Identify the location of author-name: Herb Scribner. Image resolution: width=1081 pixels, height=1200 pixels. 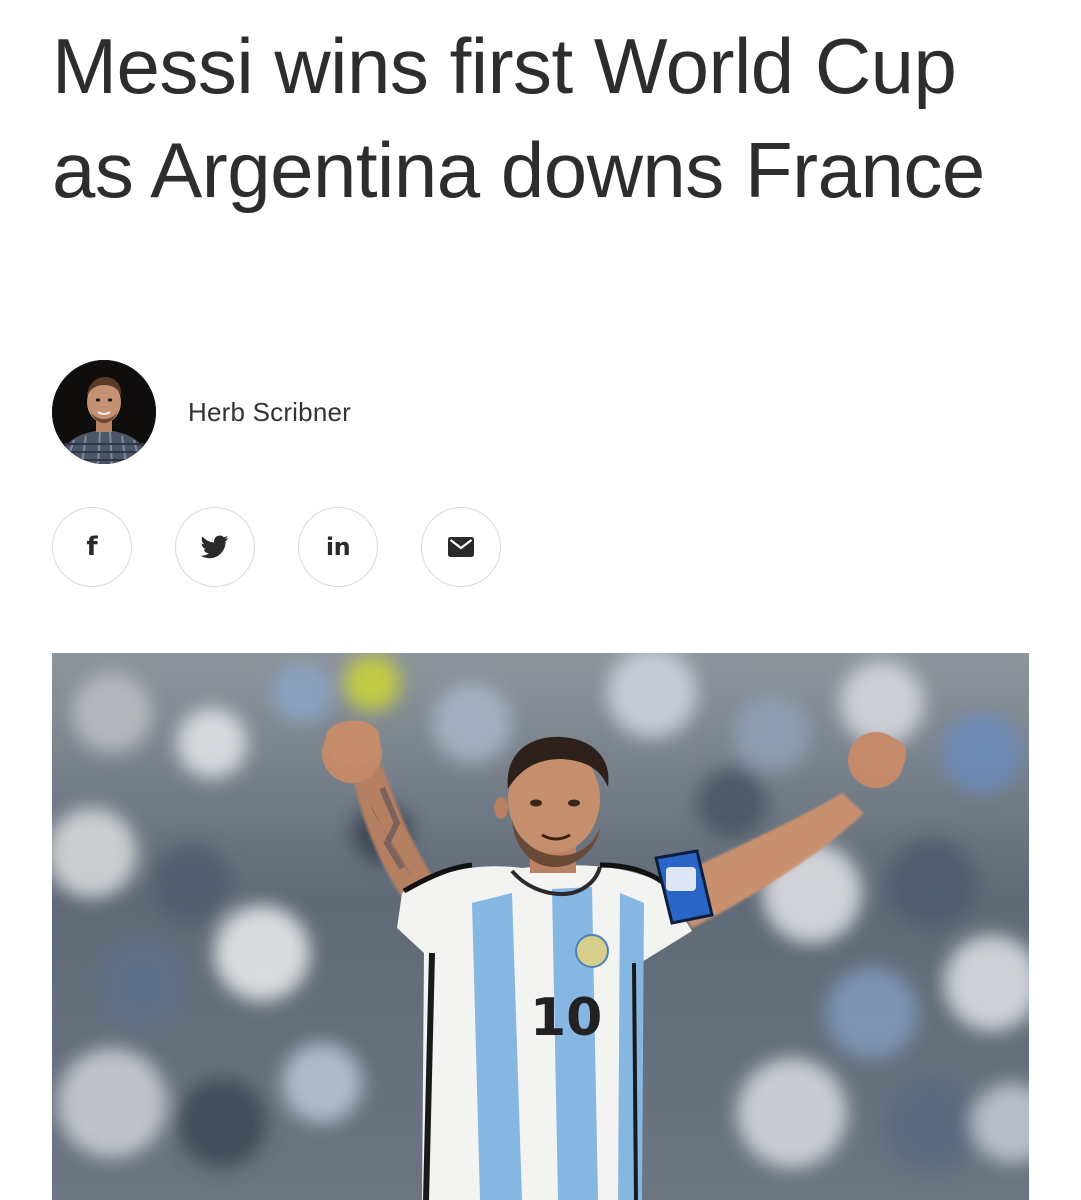
(269, 412).